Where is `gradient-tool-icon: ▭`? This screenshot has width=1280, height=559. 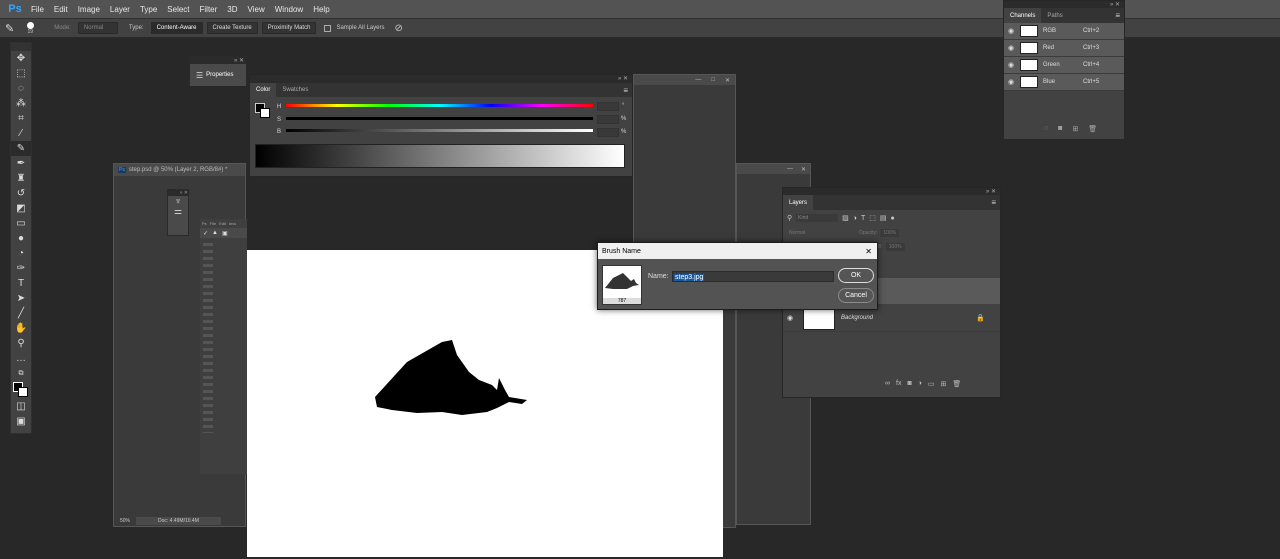 gradient-tool-icon: ▭ is located at coordinates (21, 223).